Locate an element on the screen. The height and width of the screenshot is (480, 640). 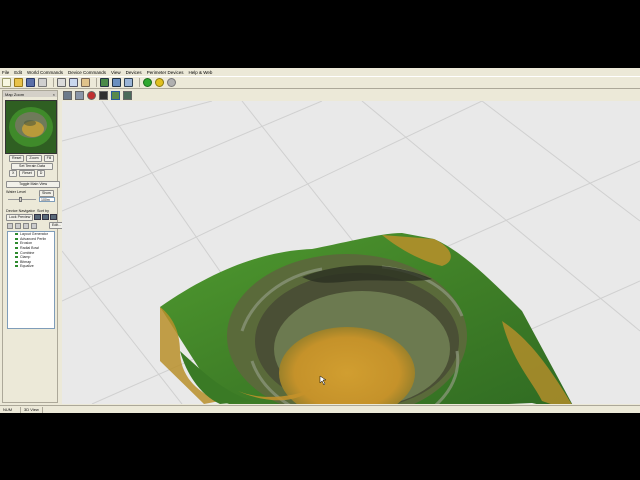
stop-icon is located at coordinates (171, 82).